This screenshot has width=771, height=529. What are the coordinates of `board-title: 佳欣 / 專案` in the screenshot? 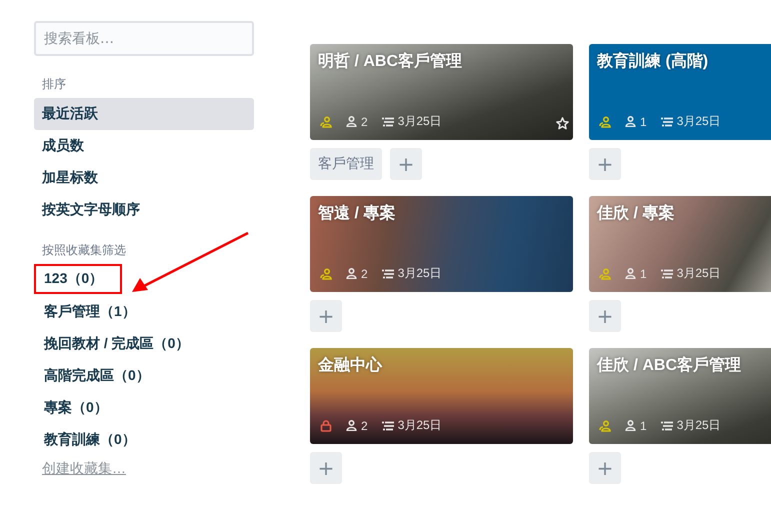 It's located at (636, 214).